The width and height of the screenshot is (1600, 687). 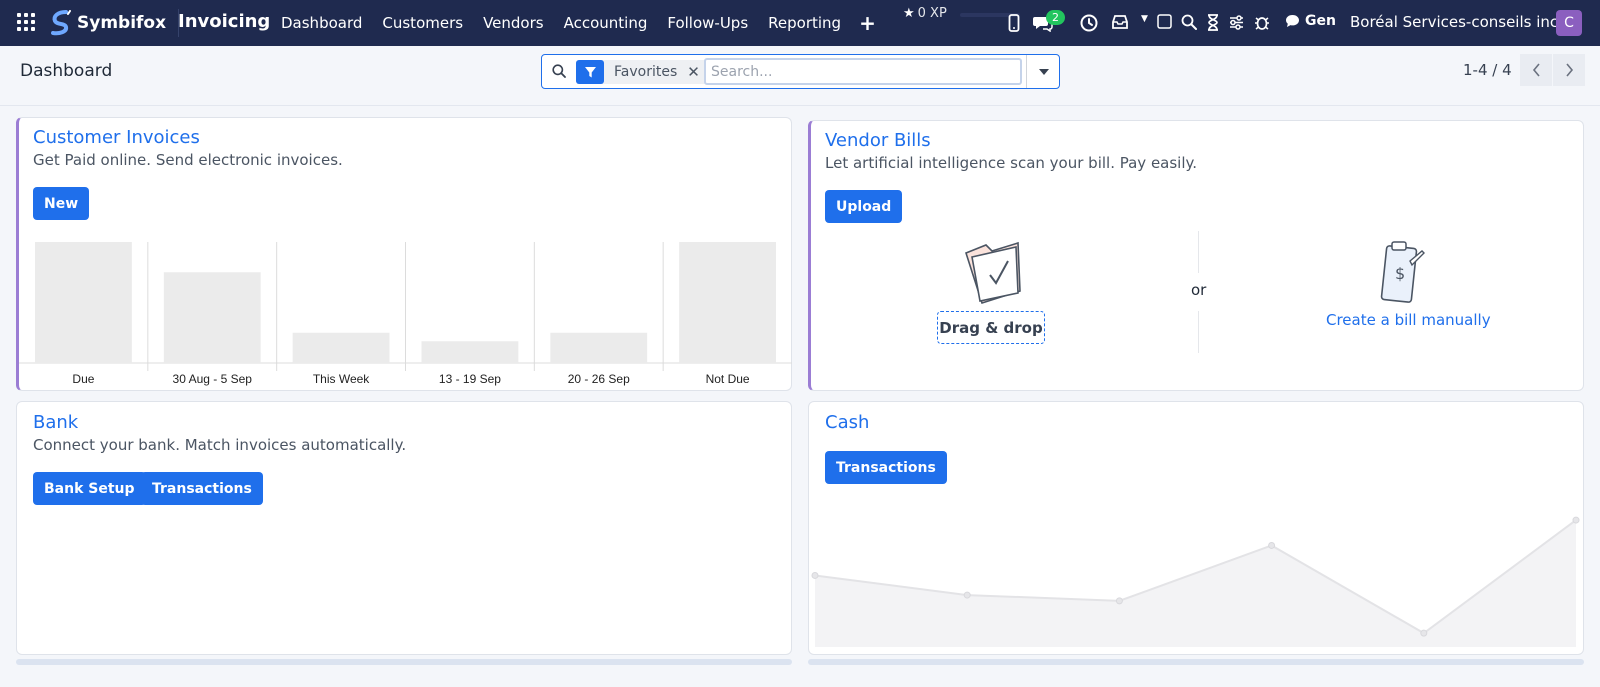 What do you see at coordinates (1055, 17) in the screenshot?
I see `messages-count-badge: 2` at bounding box center [1055, 17].